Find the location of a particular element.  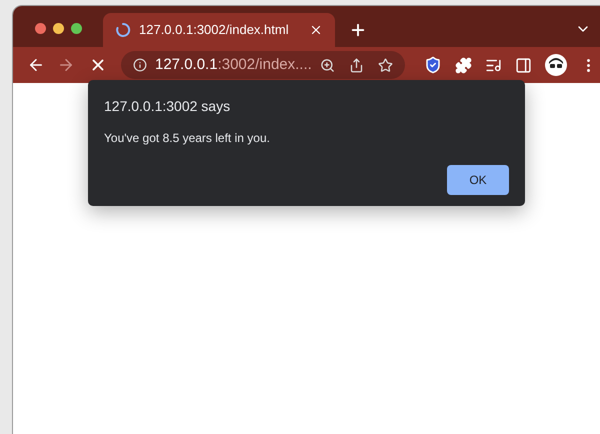

shield-extension-icon is located at coordinates (433, 65).